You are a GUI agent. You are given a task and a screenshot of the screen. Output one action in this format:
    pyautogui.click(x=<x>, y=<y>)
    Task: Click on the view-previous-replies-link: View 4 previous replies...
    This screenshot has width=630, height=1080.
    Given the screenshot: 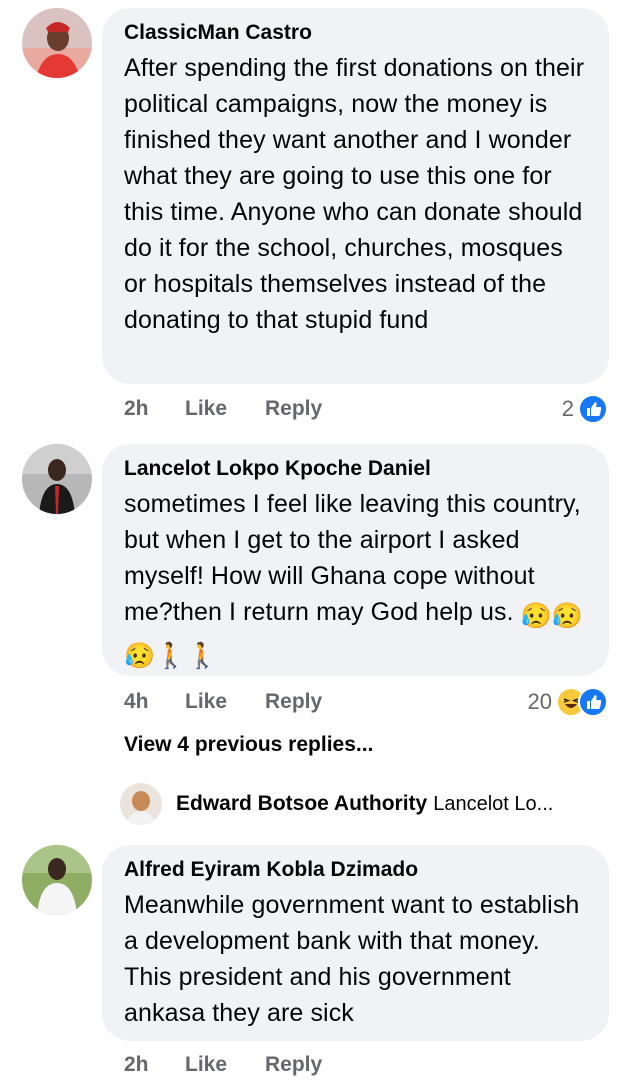 What is the action you would take?
    pyautogui.click(x=248, y=745)
    